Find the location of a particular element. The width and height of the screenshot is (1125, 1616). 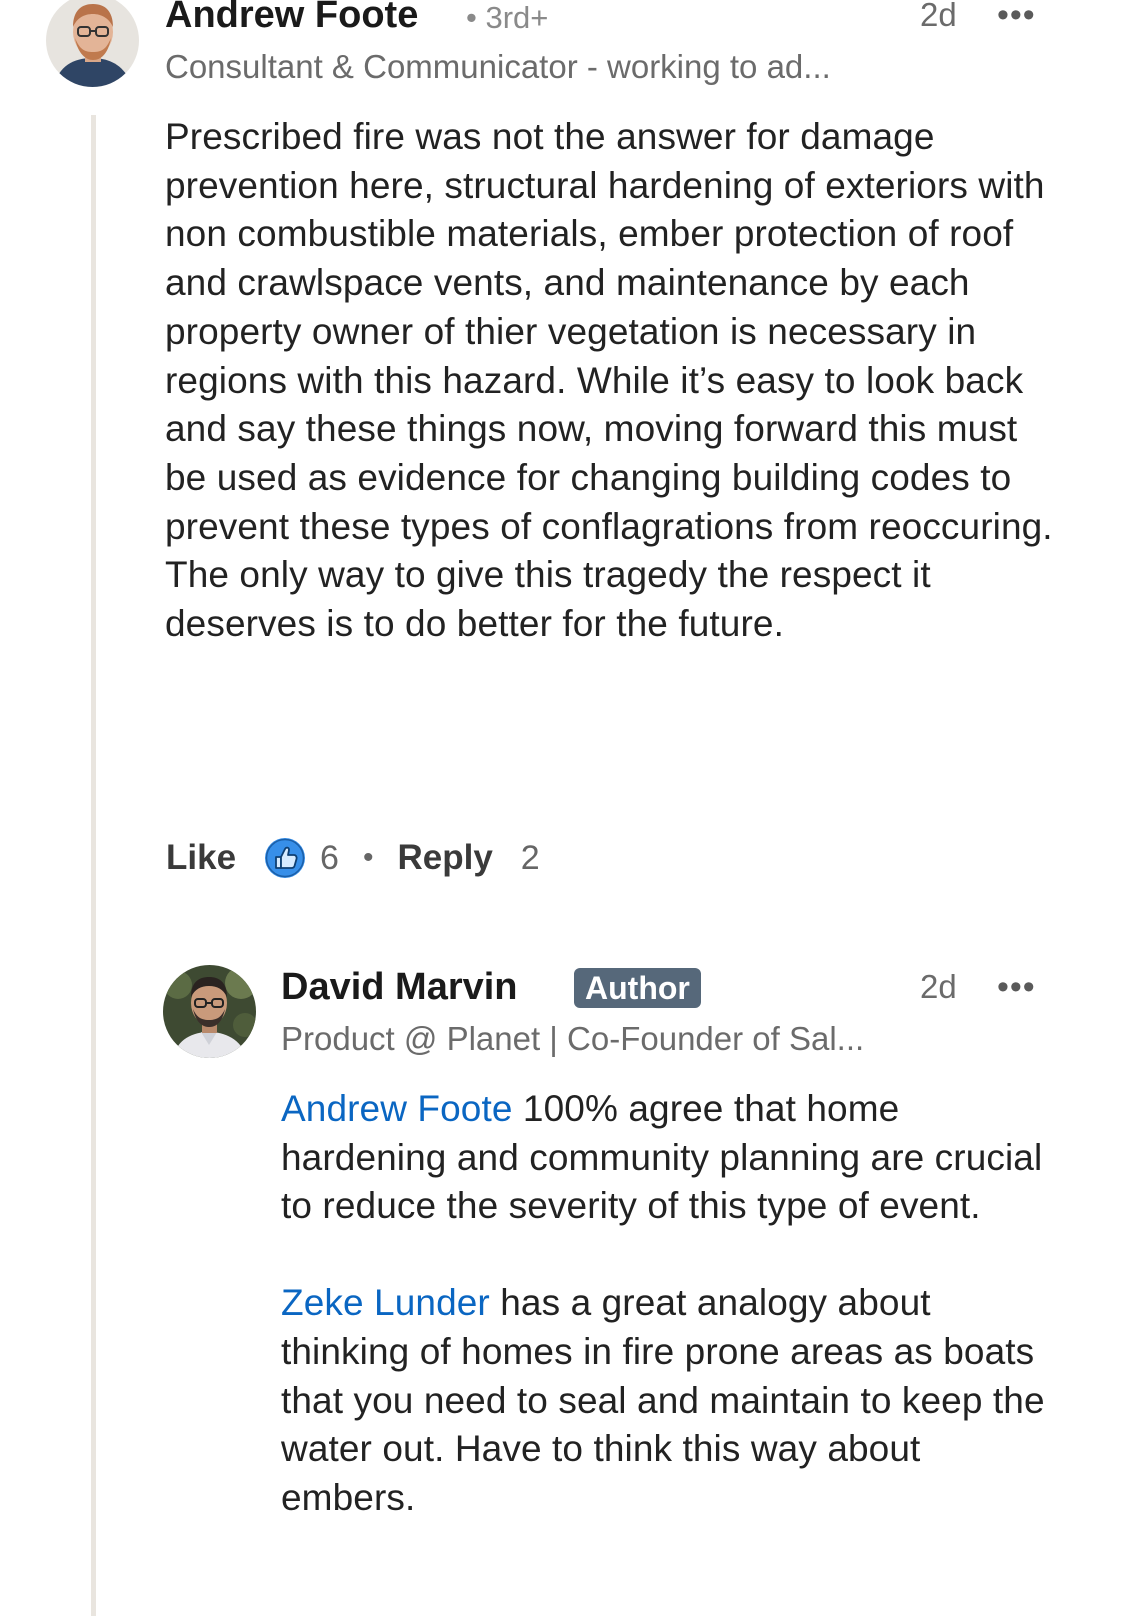

david-avatar-image is located at coordinates (209, 1011).